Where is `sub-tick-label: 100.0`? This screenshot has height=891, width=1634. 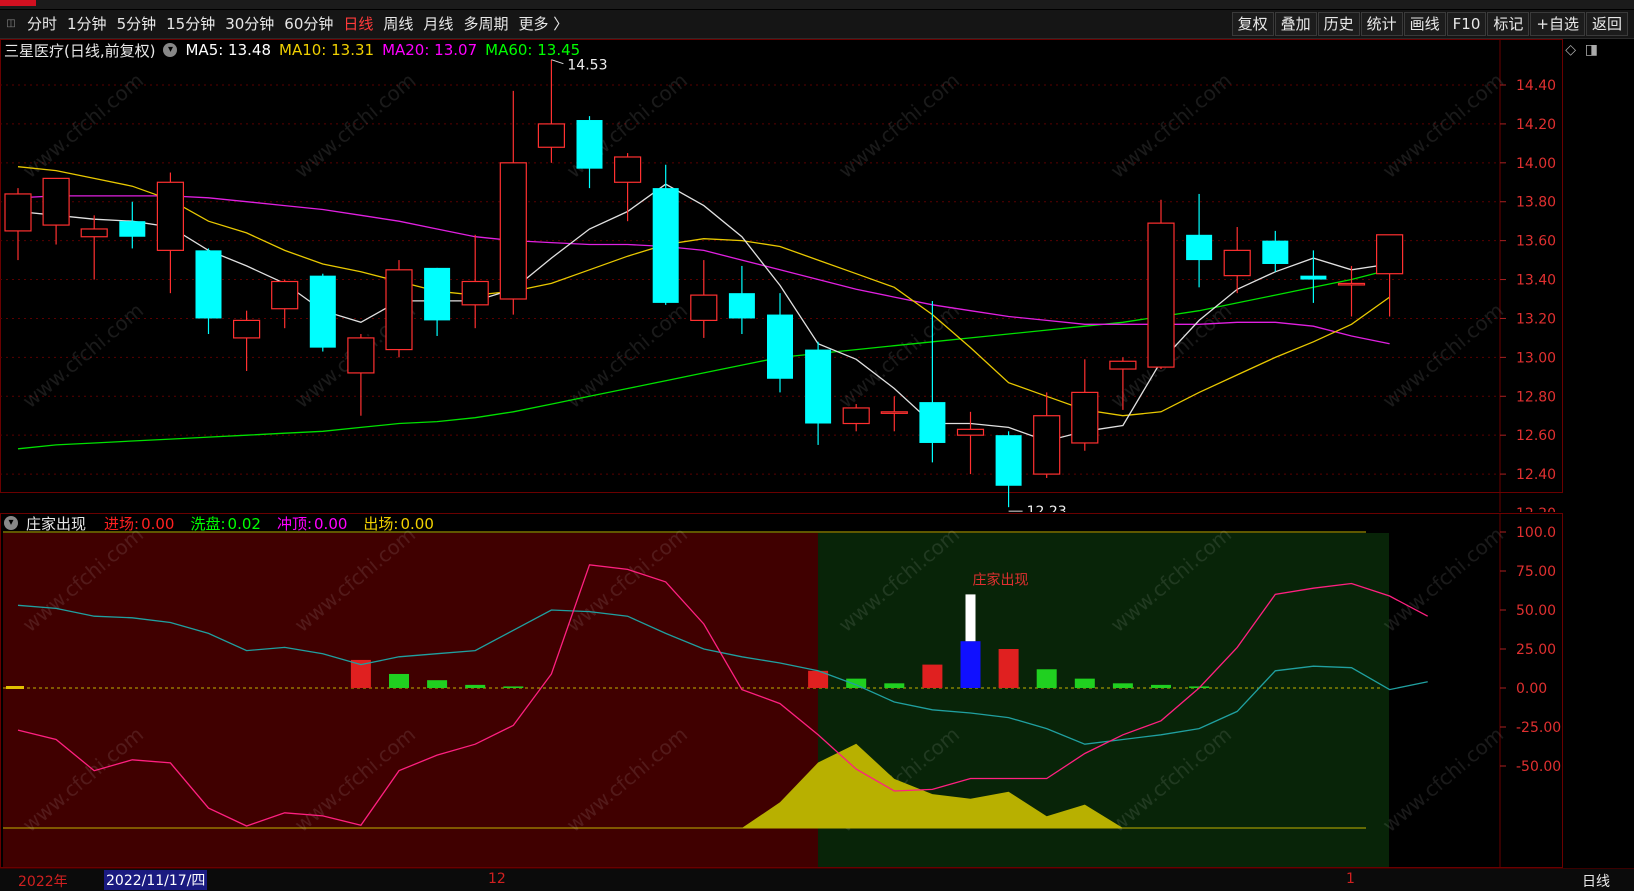 sub-tick-label: 100.0 is located at coordinates (1536, 533).